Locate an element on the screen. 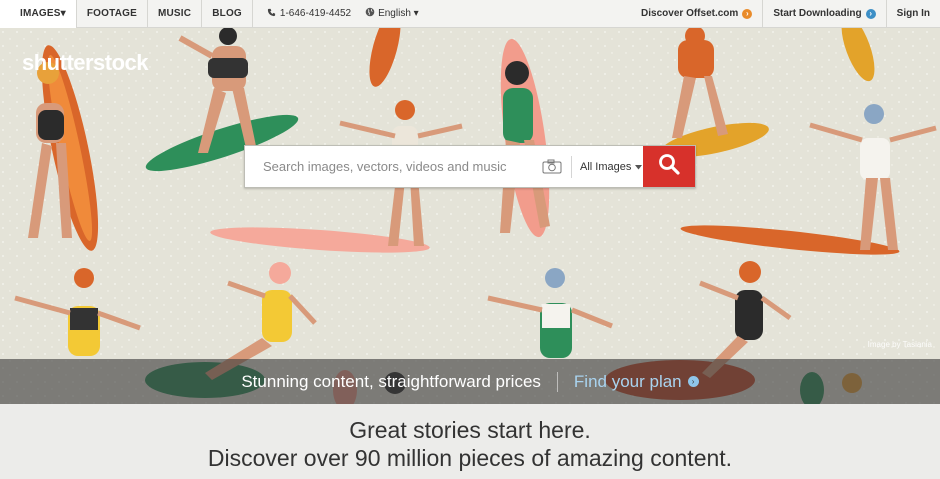  banner-text: Stunning content, straightforward prices is located at coordinates (391, 381).